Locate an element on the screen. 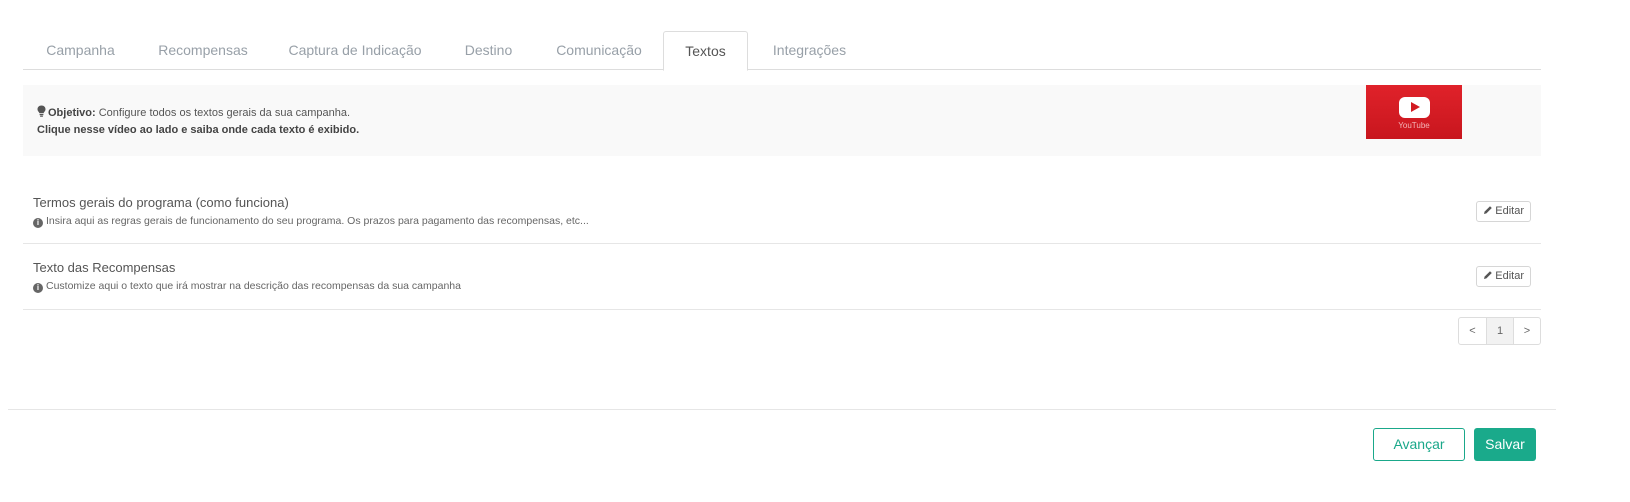 Image resolution: width=1630 pixels, height=502 pixels. tab-campanha: Campanha is located at coordinates (80, 50).